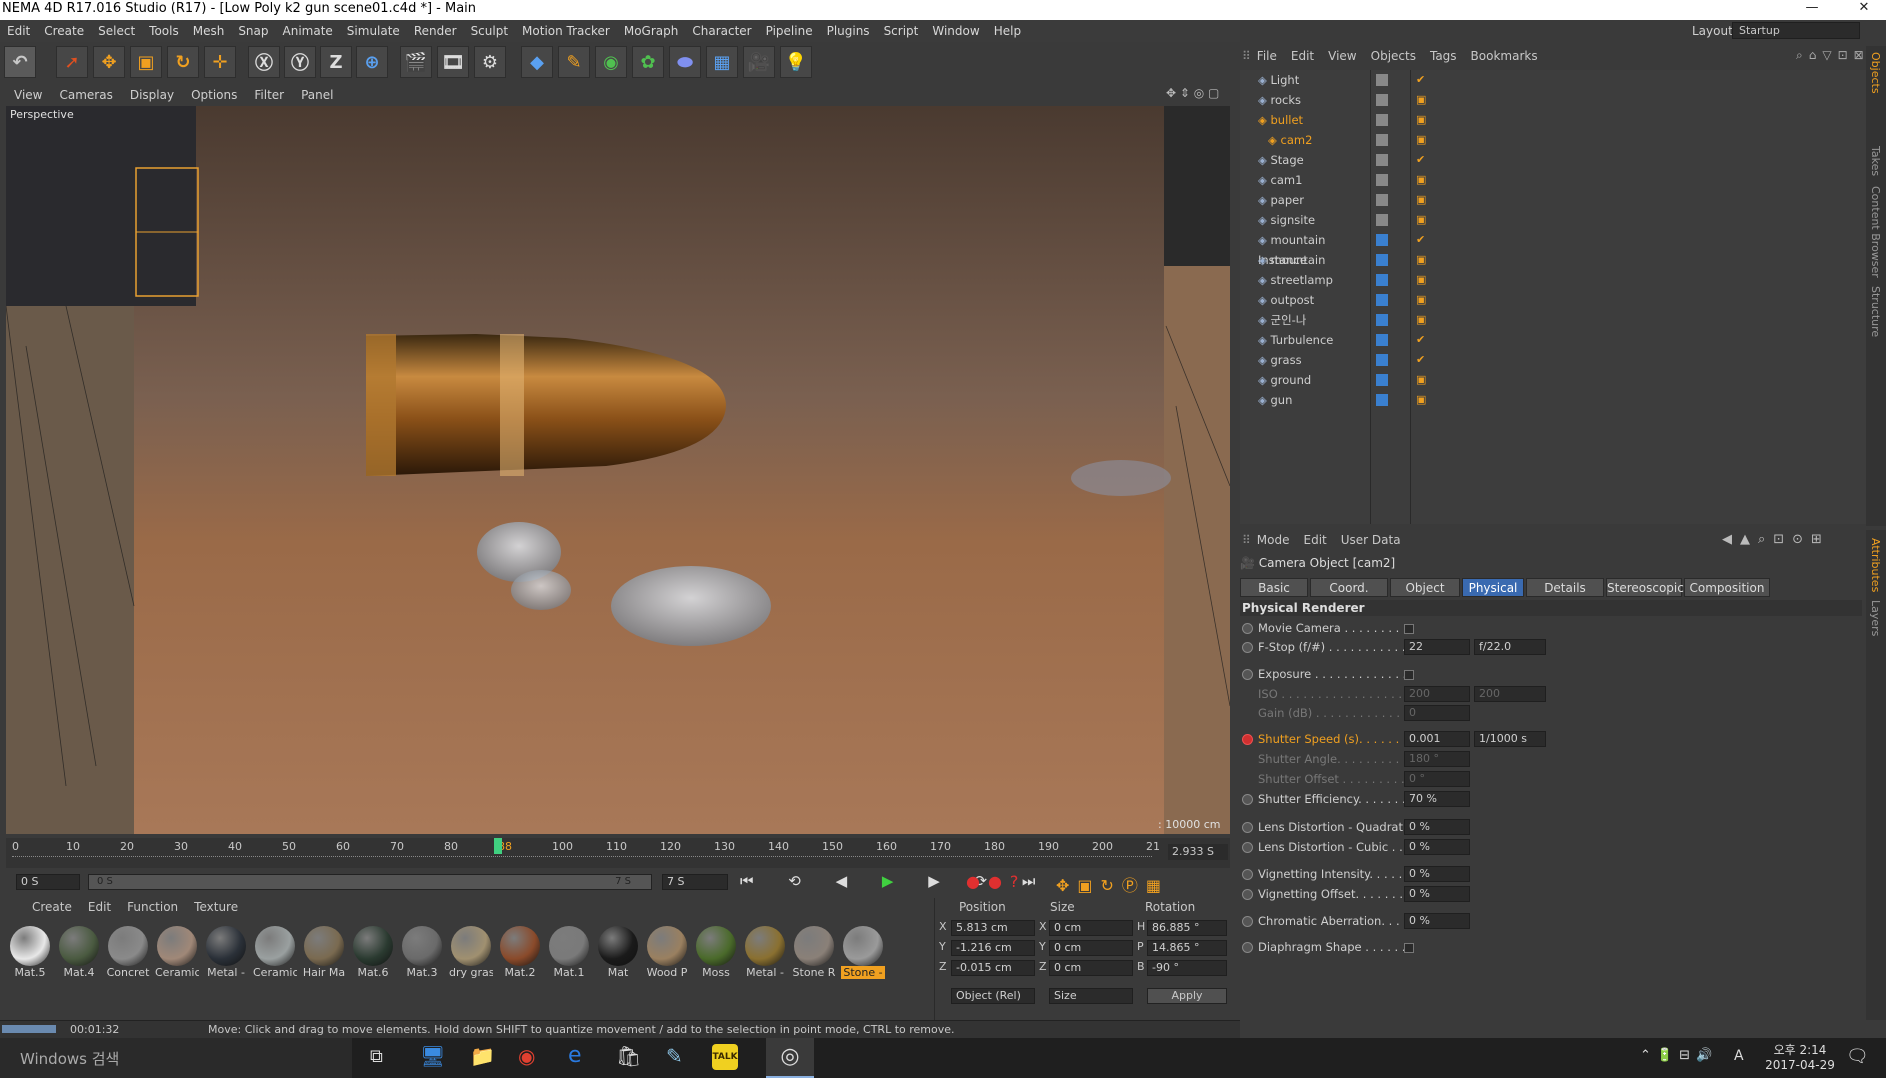  Describe the element at coordinates (674, 1056) in the screenshot. I see `pen-app-icon: ✎` at that location.